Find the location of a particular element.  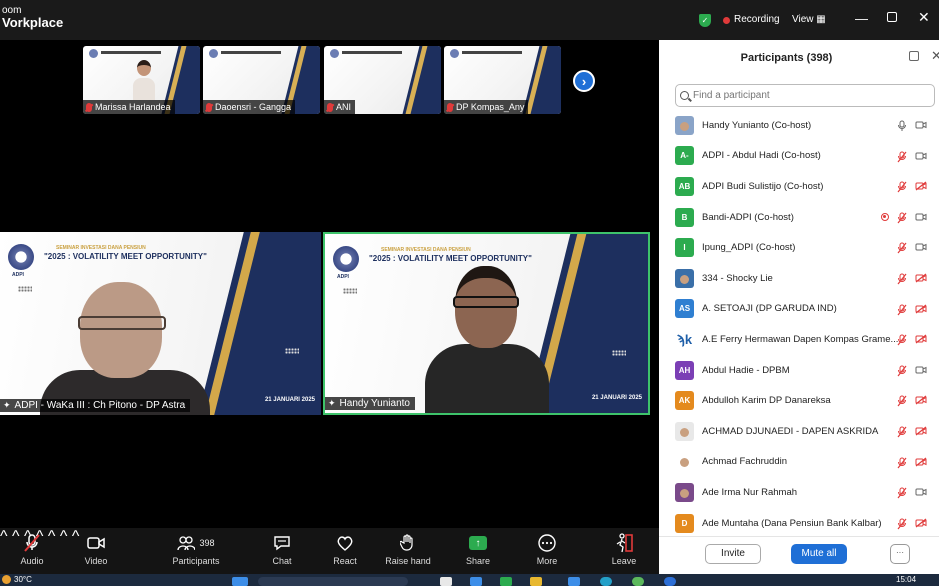

participant-row: Ade Irma Nur Rahmah is located at coordinates (807, 492).